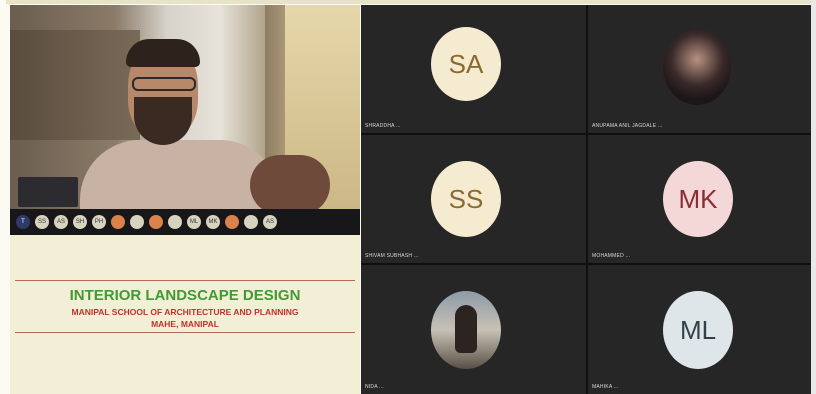 The image size is (816, 394). I want to click on slide-subtitle-line2: MAHE, MANIPAL, so click(185, 324).